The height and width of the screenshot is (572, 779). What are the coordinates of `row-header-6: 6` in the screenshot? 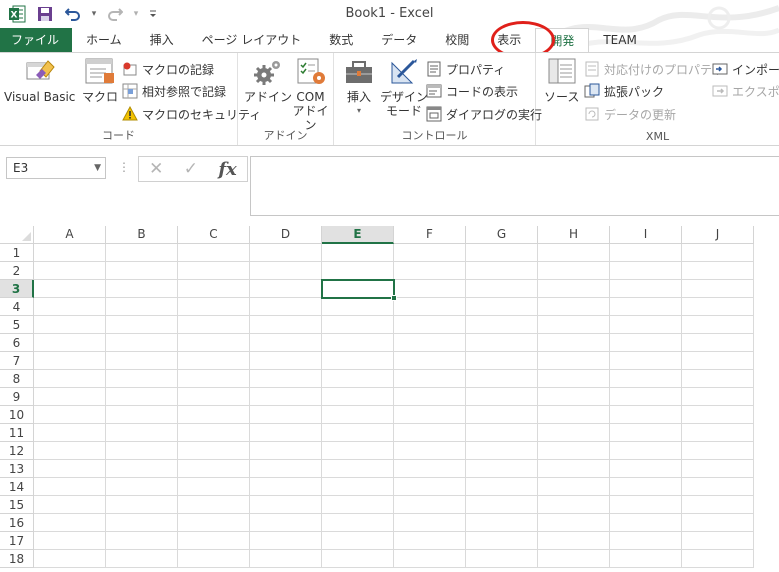 It's located at (17, 343).